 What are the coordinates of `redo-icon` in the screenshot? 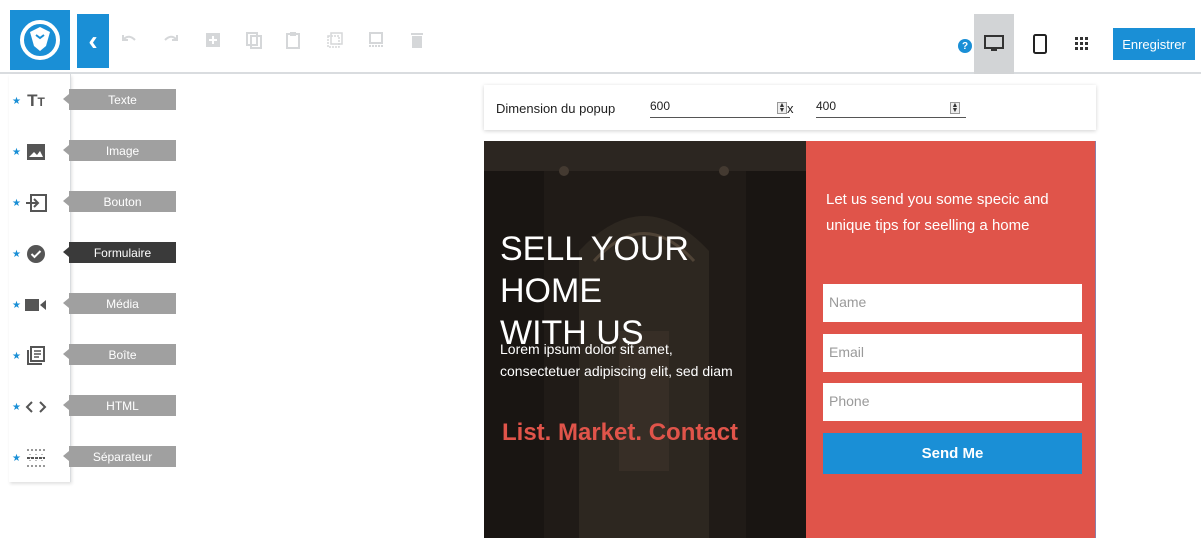 It's located at (171, 40).